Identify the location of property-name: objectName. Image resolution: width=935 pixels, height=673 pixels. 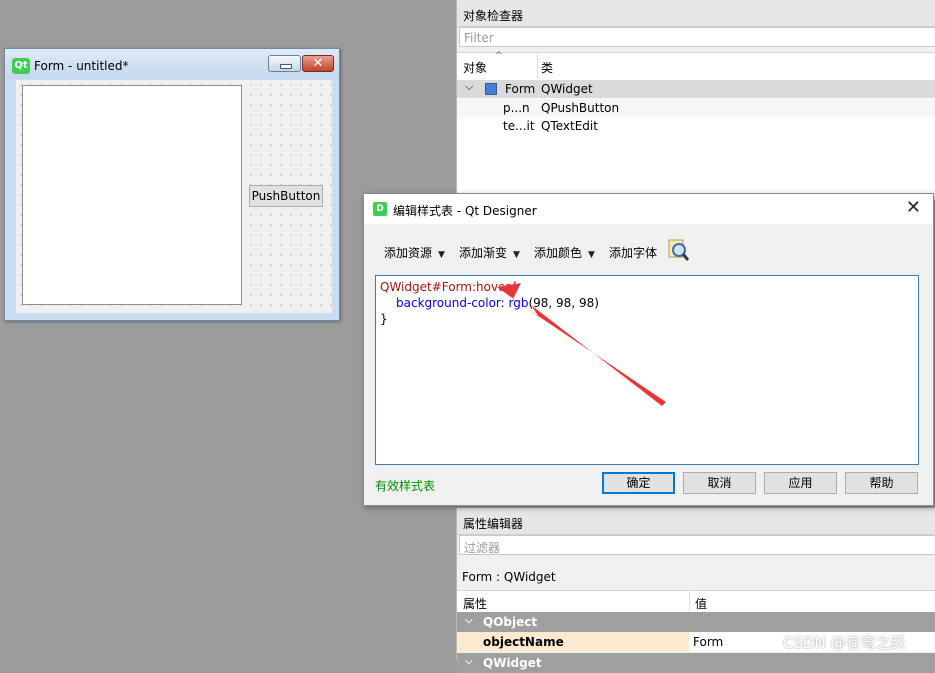
(523, 642).